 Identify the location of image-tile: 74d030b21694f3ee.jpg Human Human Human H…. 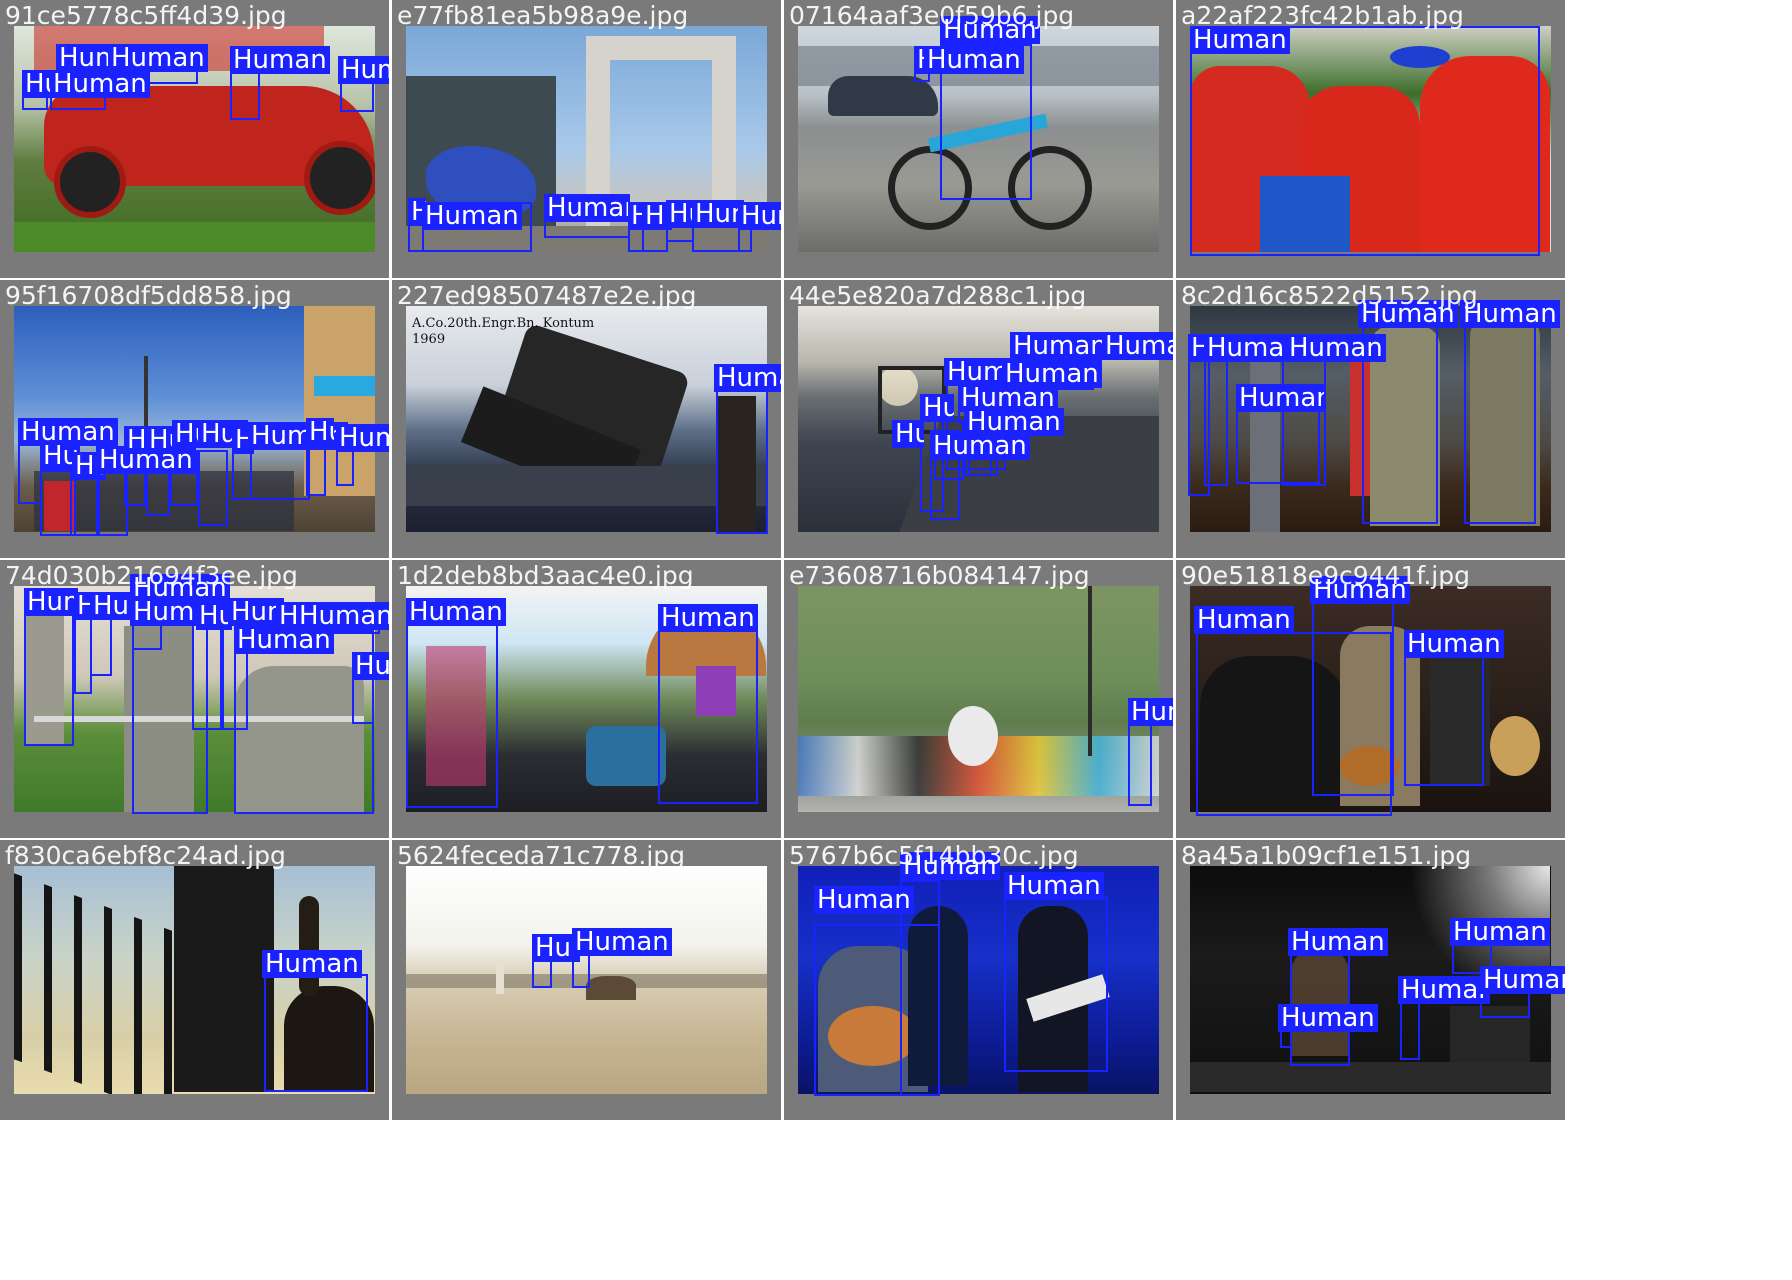
(194, 699).